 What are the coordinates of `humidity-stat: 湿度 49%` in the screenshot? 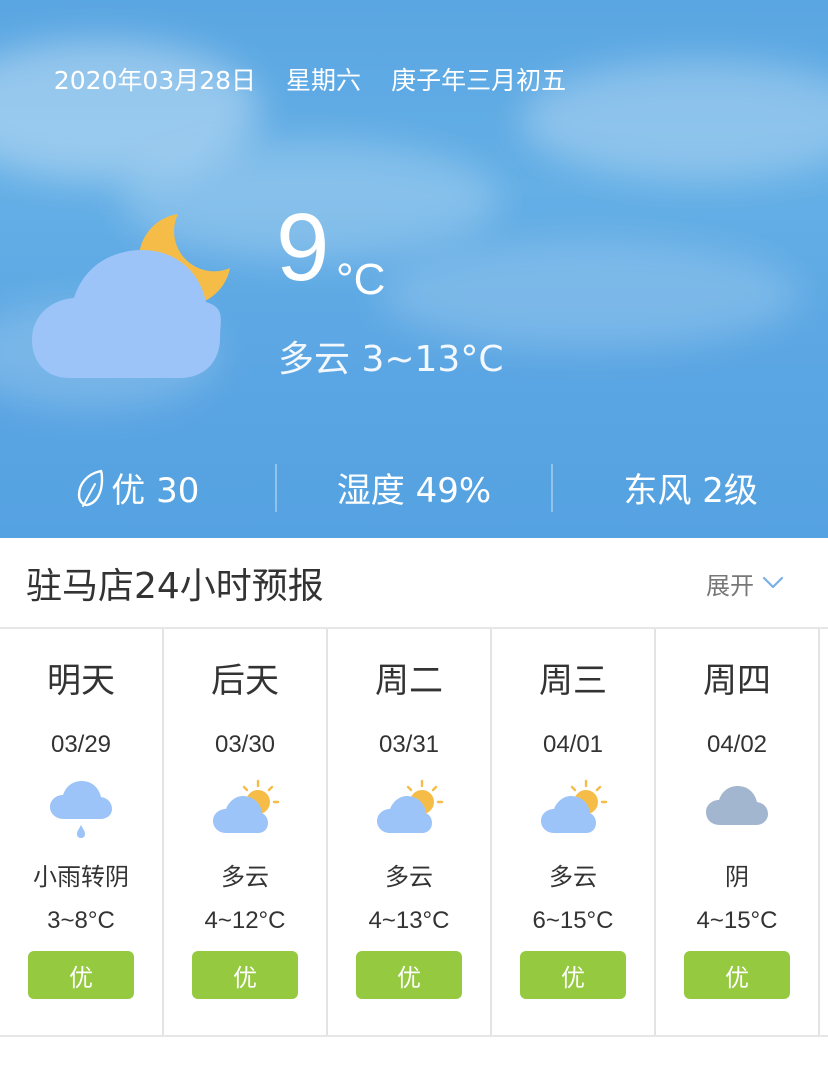 It's located at (414, 487).